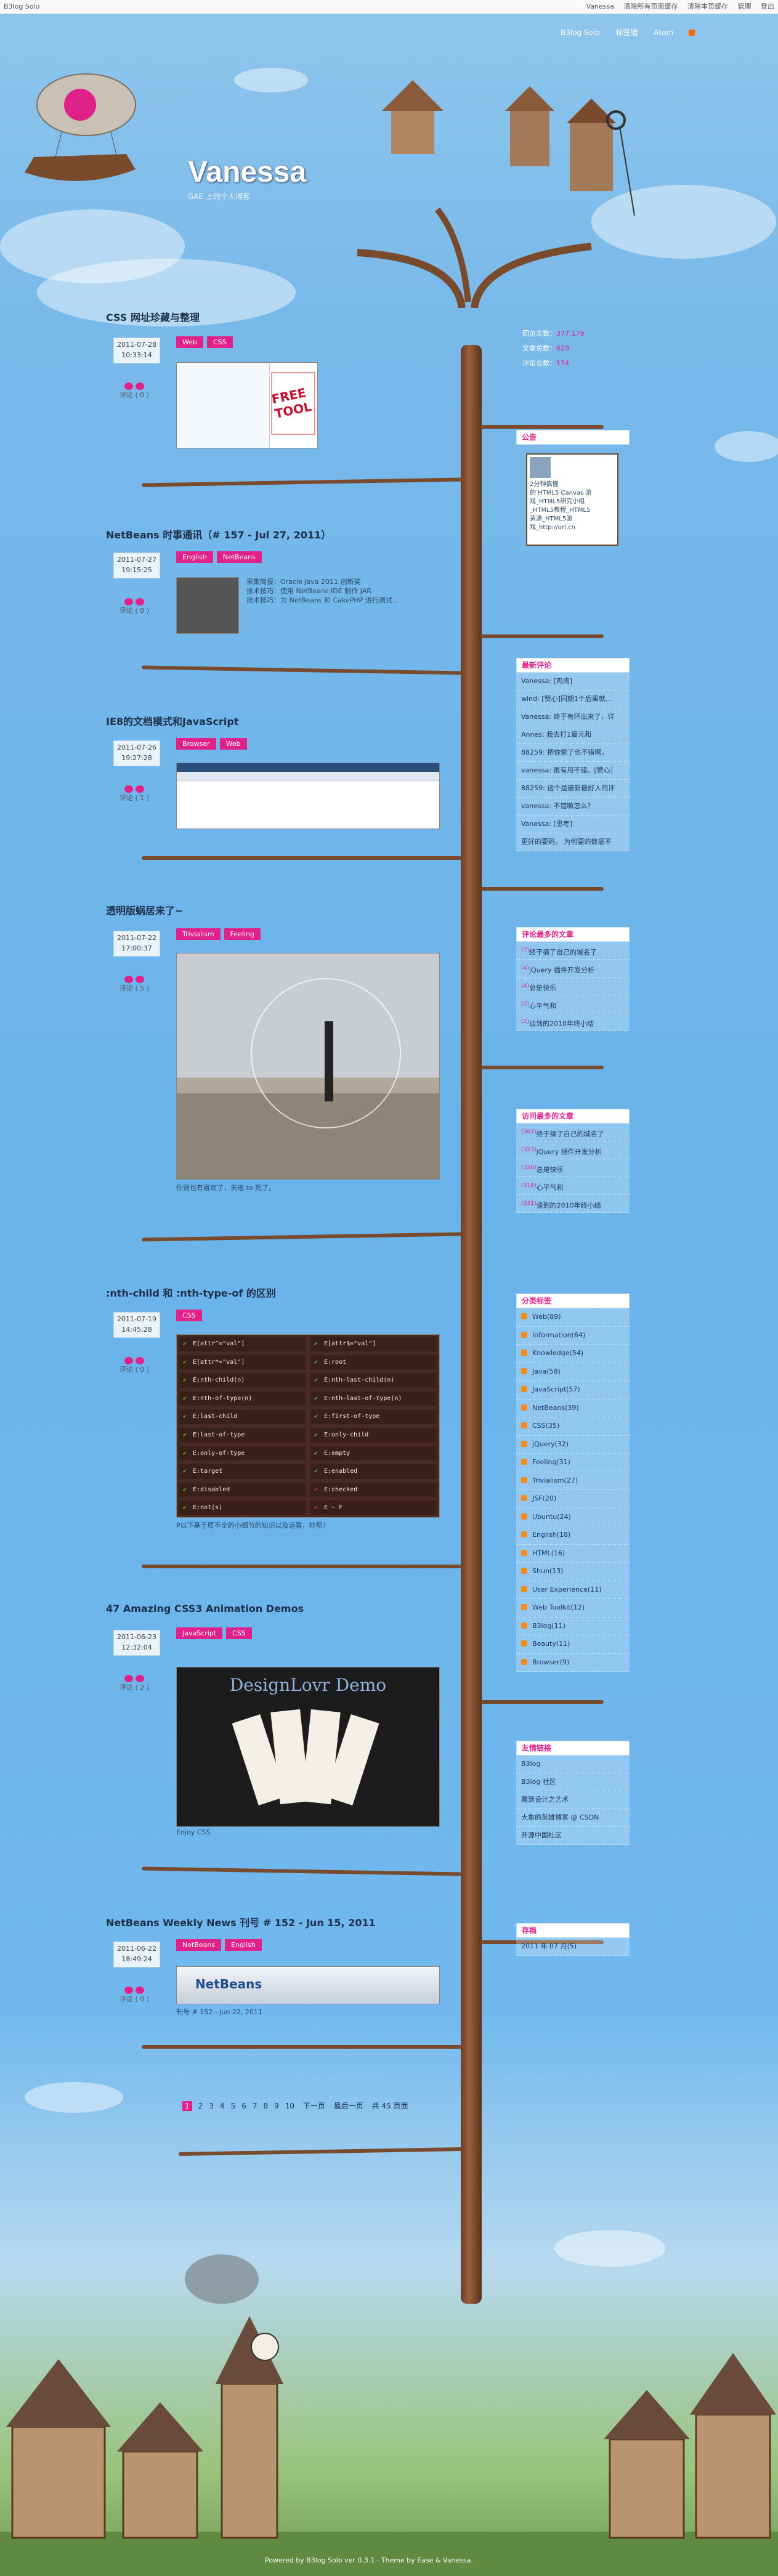 This screenshot has height=2576, width=778. What do you see at coordinates (573, 1463) in the screenshot?
I see `category-link: Feeling(31)` at bounding box center [573, 1463].